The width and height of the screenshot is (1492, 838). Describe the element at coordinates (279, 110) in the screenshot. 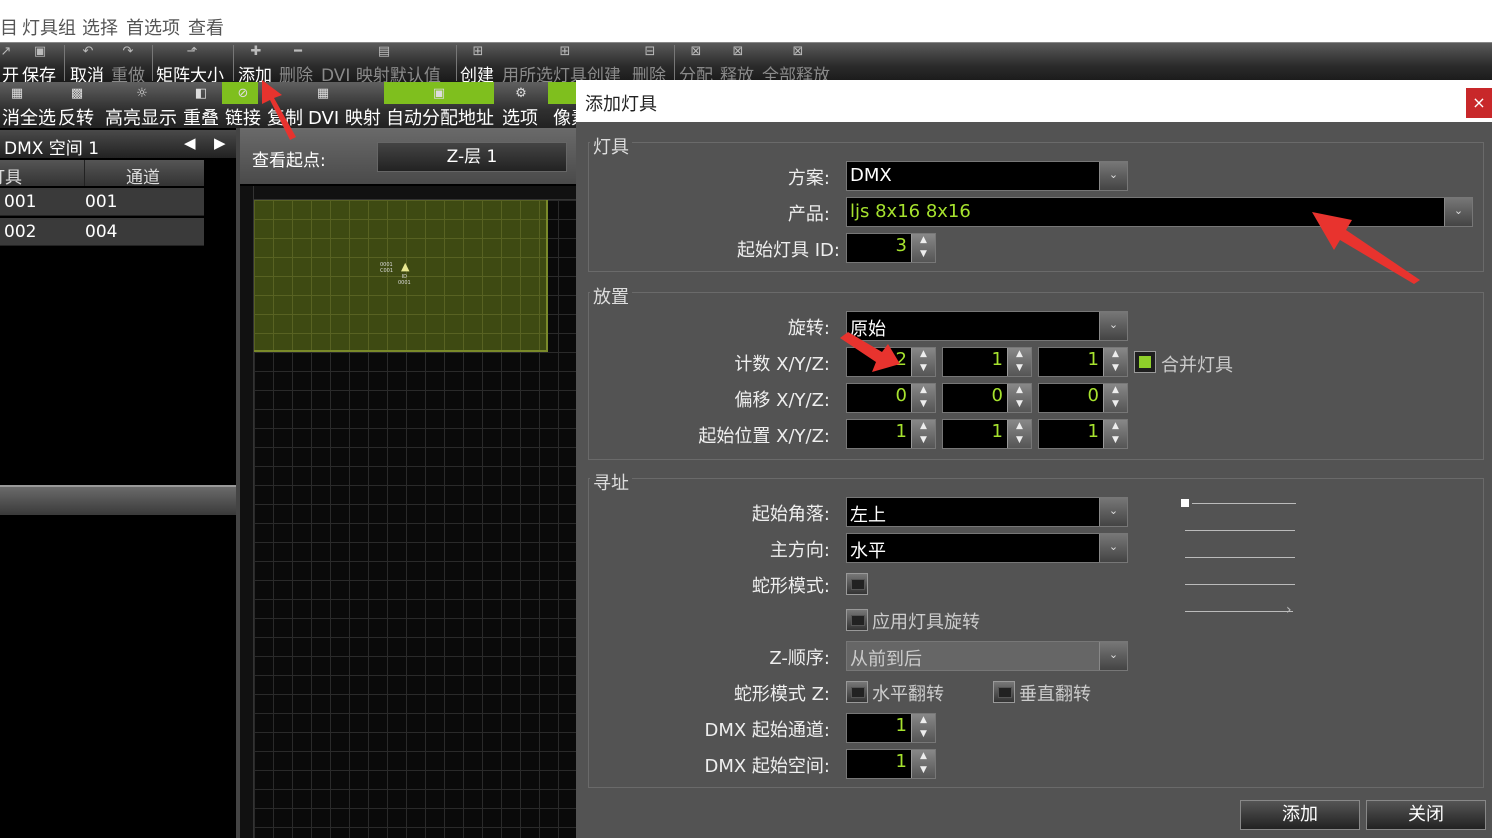

I see `annotation-arrow-add` at that location.